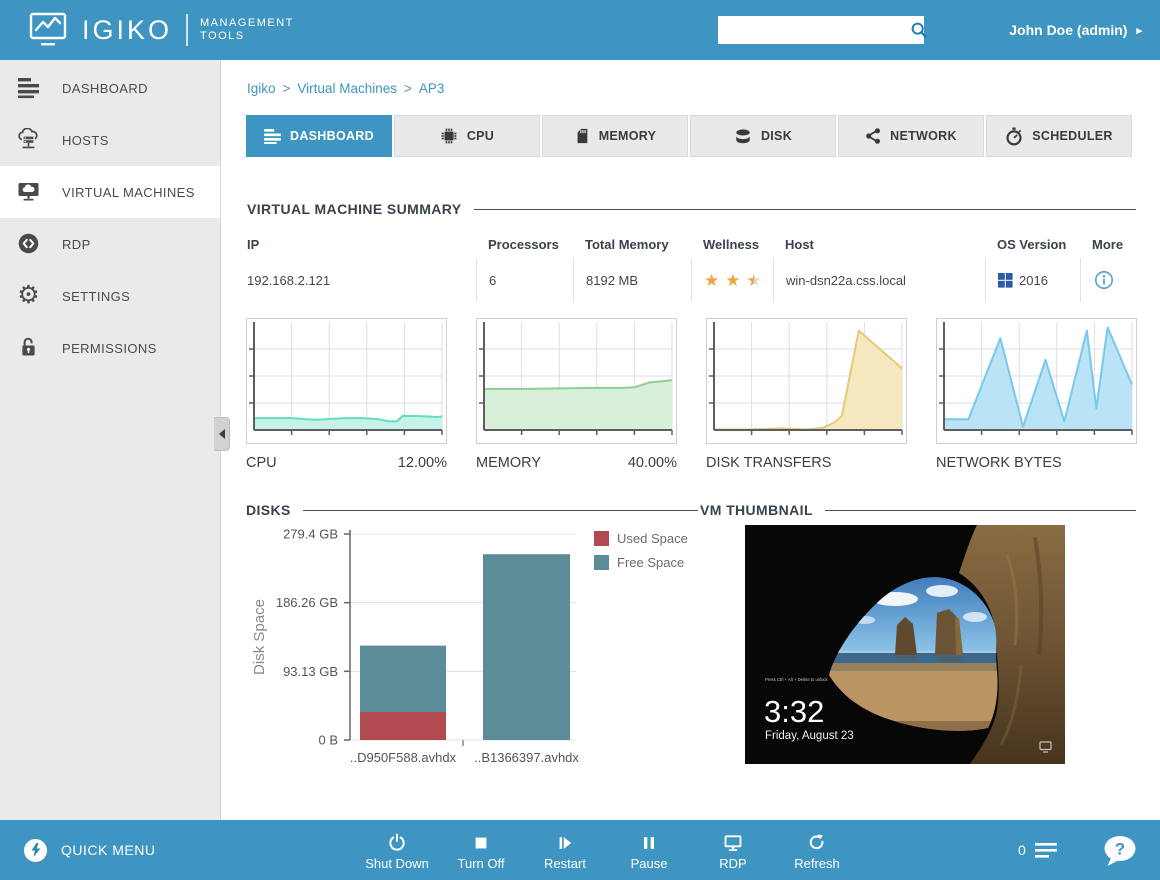  Describe the element at coordinates (769, 463) in the screenshot. I see `chart-title: DISK TRANSFERS` at that location.